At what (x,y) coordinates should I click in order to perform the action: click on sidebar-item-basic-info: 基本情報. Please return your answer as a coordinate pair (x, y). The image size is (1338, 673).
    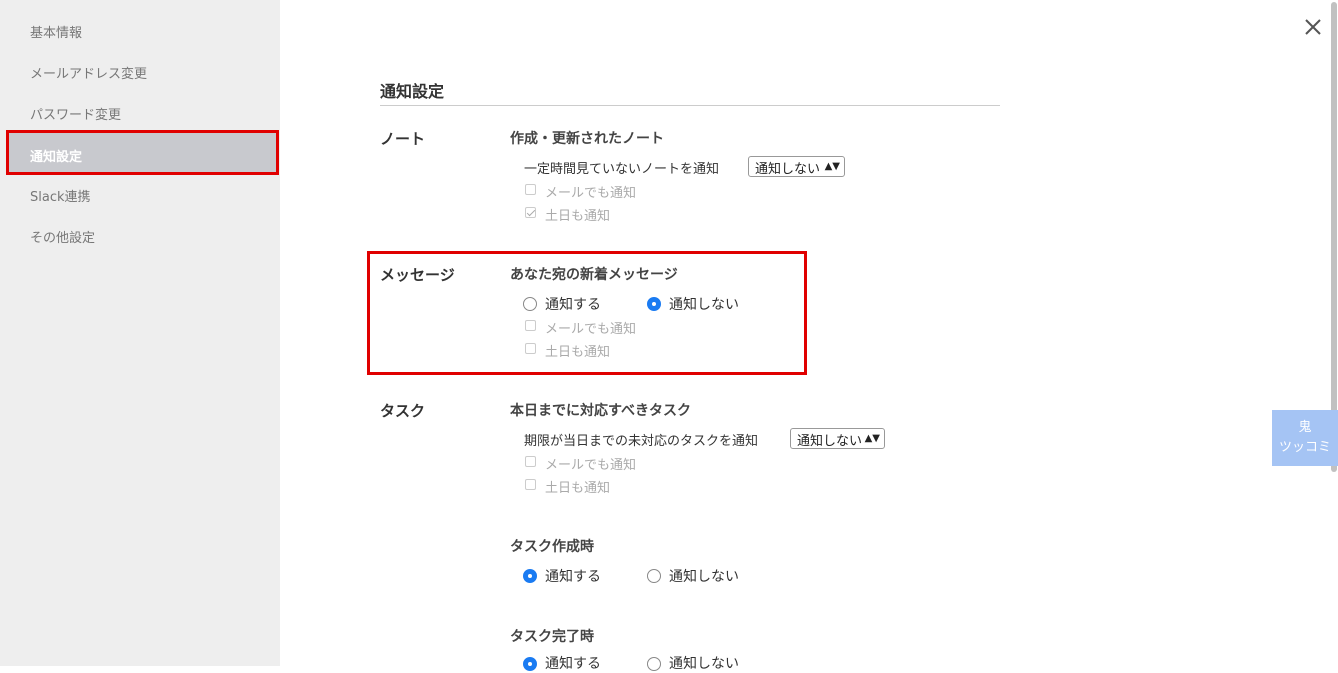
    Looking at the image, I should click on (56, 31).